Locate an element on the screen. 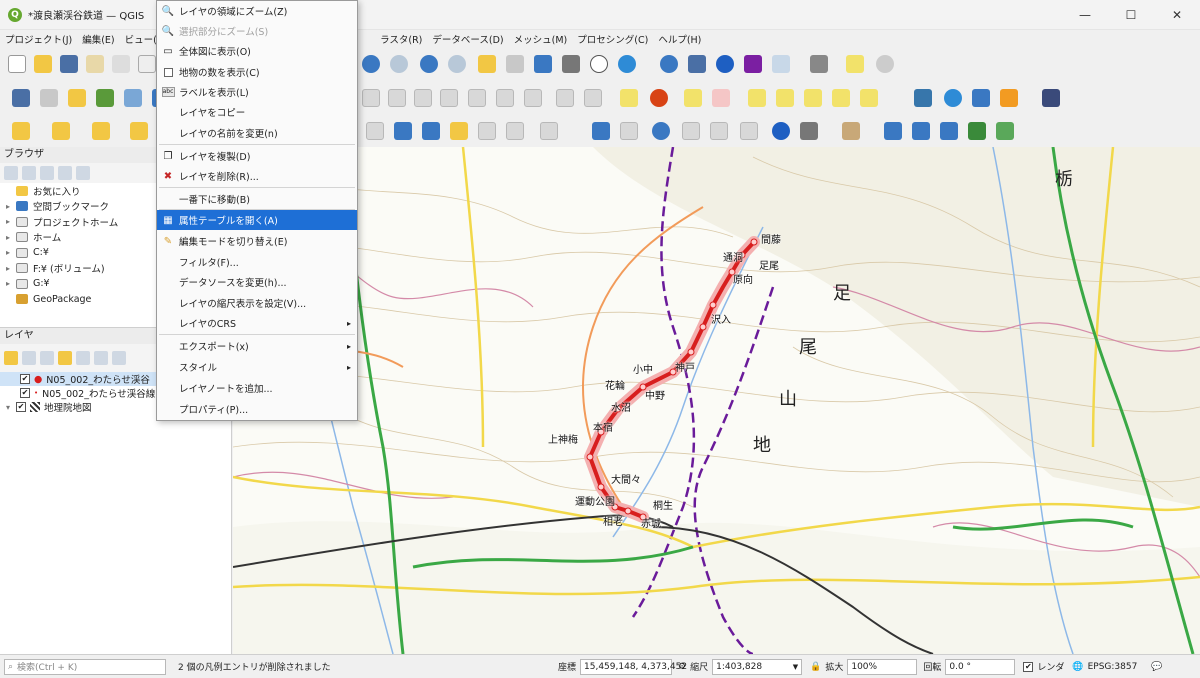  gps-icon is located at coordinates (601, 131).